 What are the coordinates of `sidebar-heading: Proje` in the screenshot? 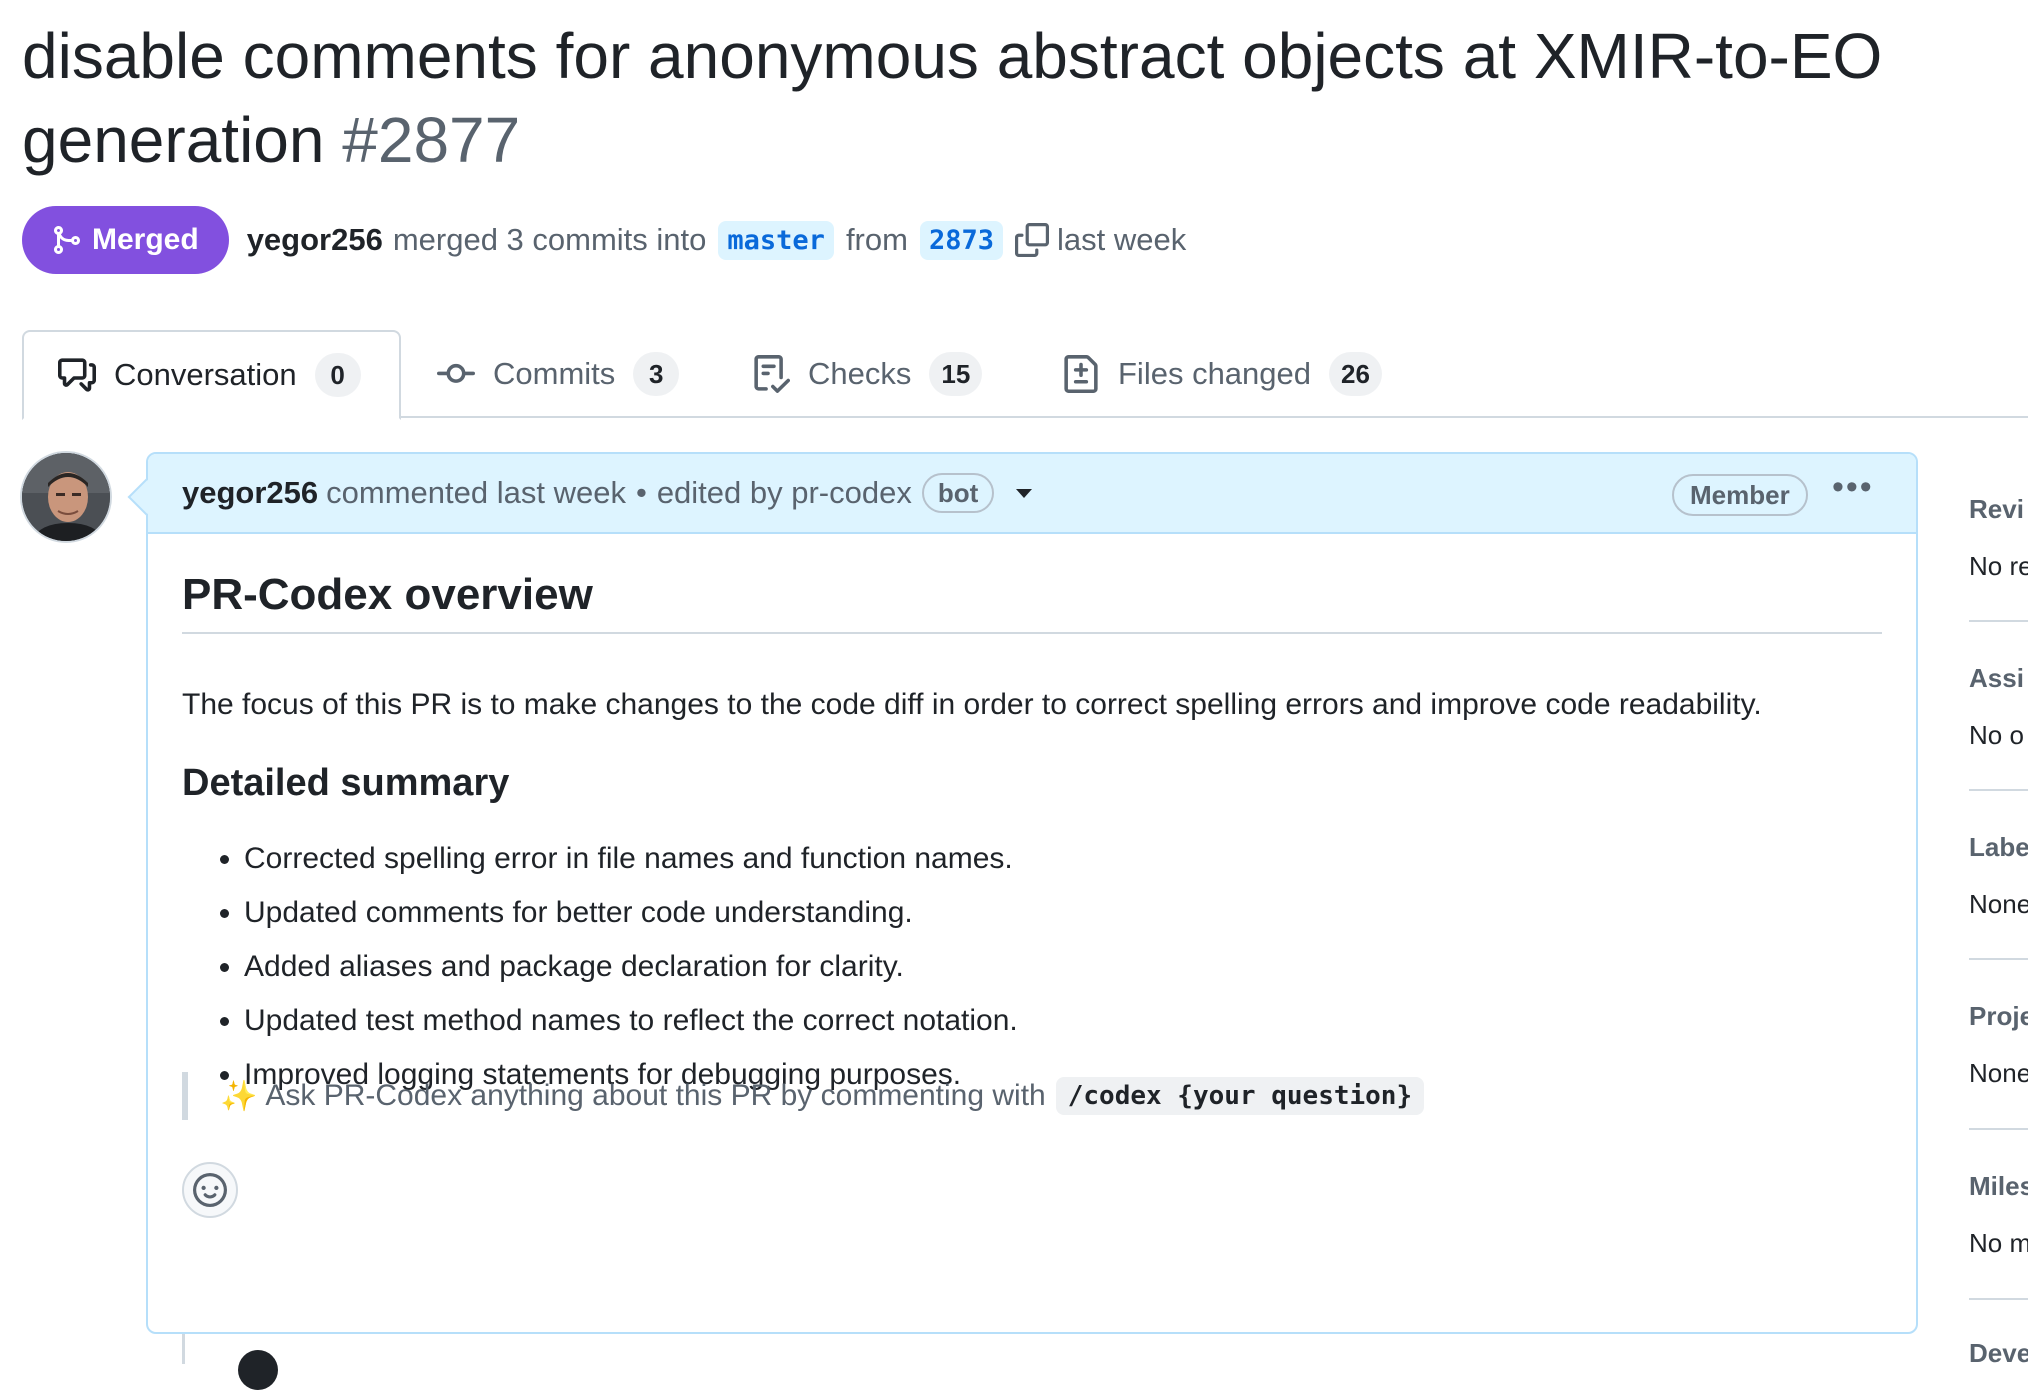 It's located at (1998, 1016).